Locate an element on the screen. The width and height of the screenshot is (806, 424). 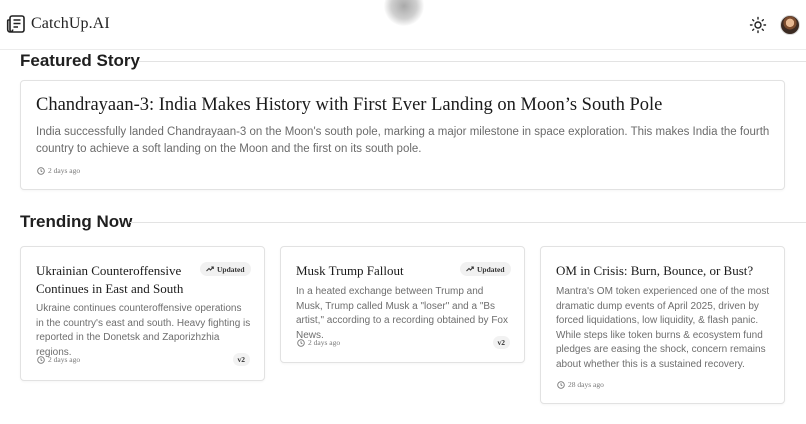
newspaper-icon is located at coordinates (15, 24).